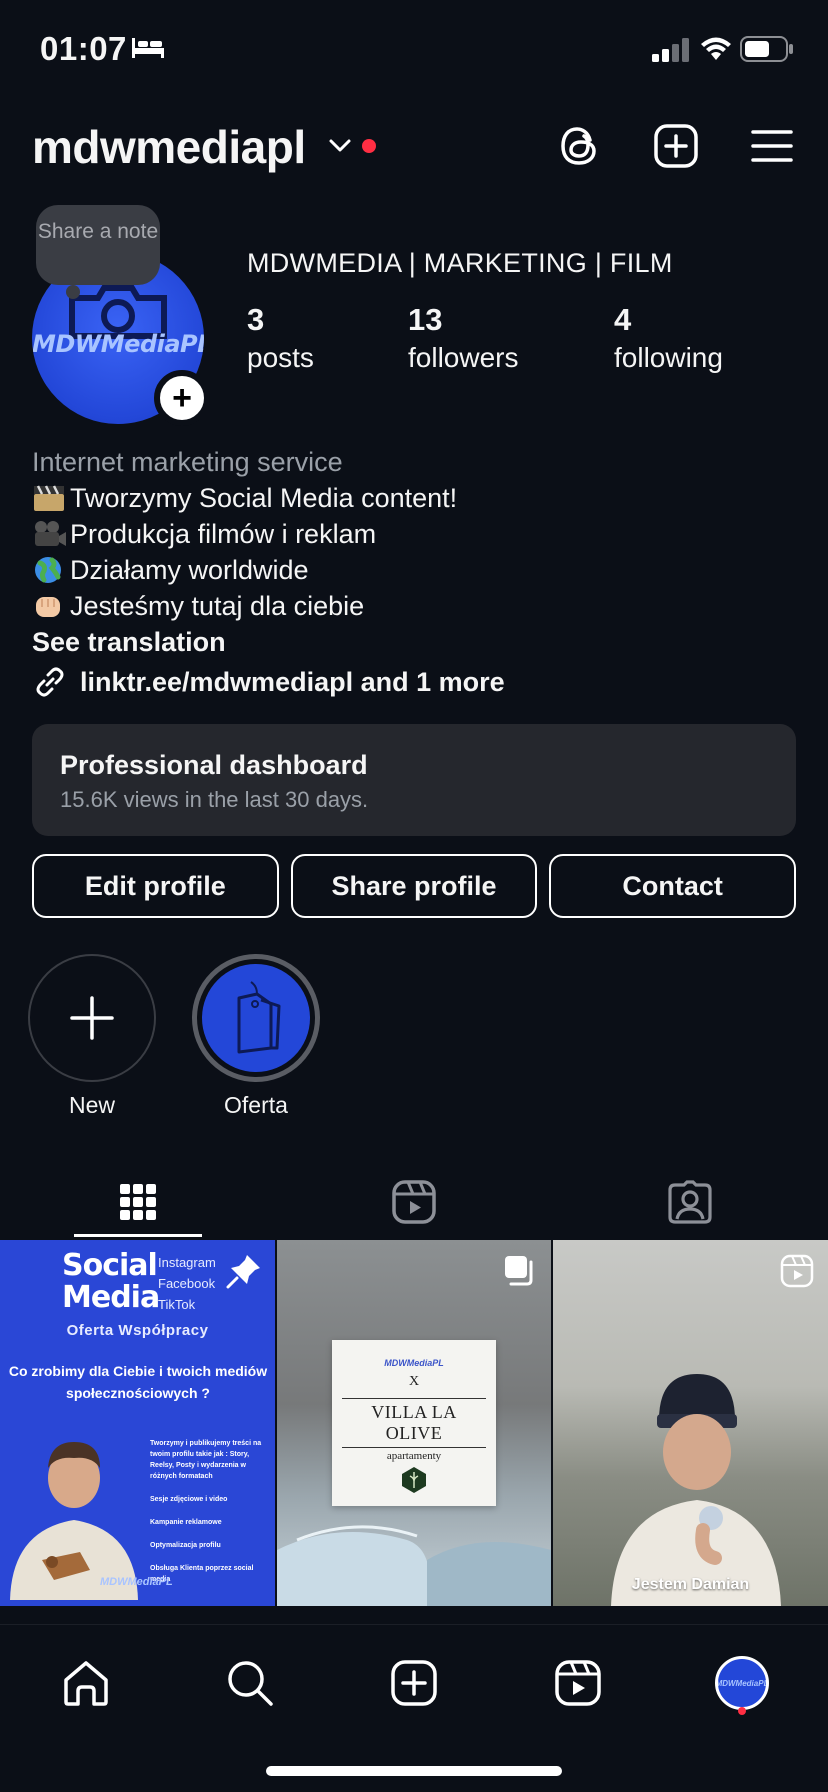 The image size is (828, 1792). Describe the element at coordinates (340, 148) in the screenshot. I see `chevron-down-icon` at that location.